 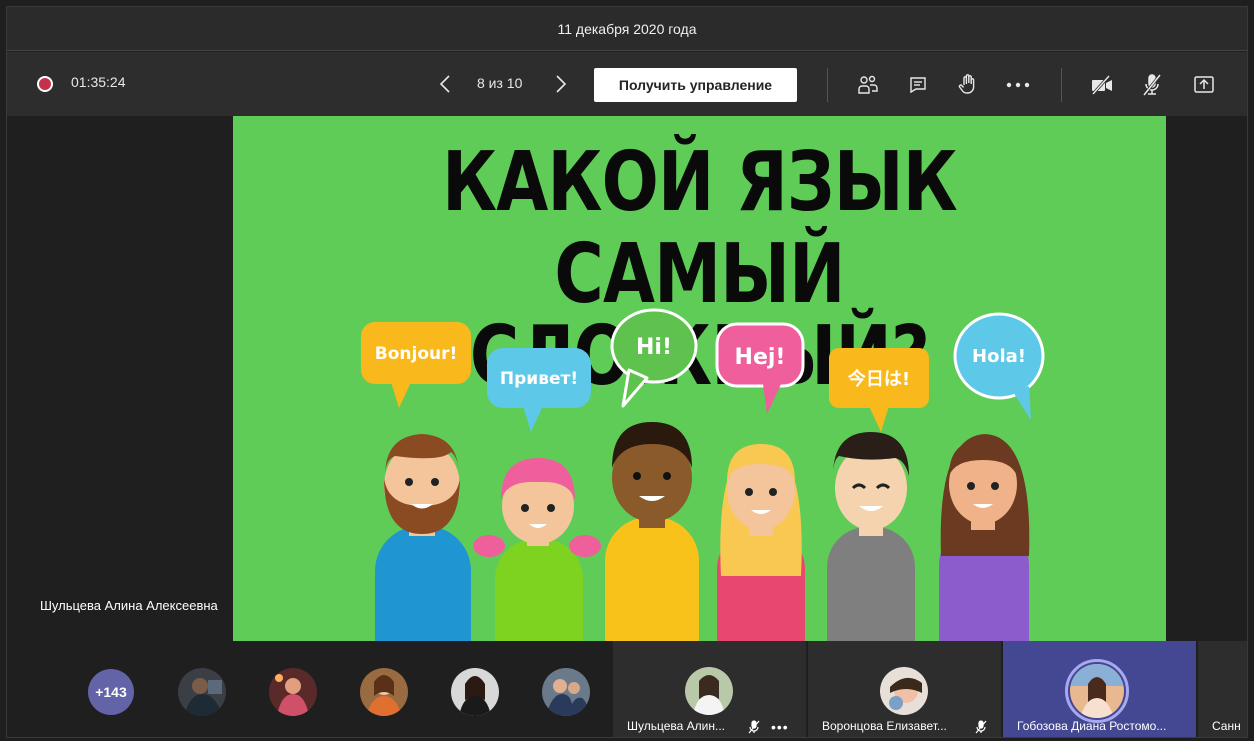 I want to click on speech-bubble-bonjour: Bonjour!, so click(x=416, y=365).